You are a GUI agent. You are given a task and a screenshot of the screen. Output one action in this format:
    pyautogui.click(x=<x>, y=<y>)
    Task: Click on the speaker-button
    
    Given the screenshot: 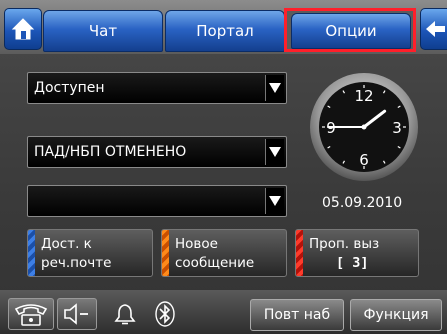 What is the action you would take?
    pyautogui.click(x=77, y=314)
    